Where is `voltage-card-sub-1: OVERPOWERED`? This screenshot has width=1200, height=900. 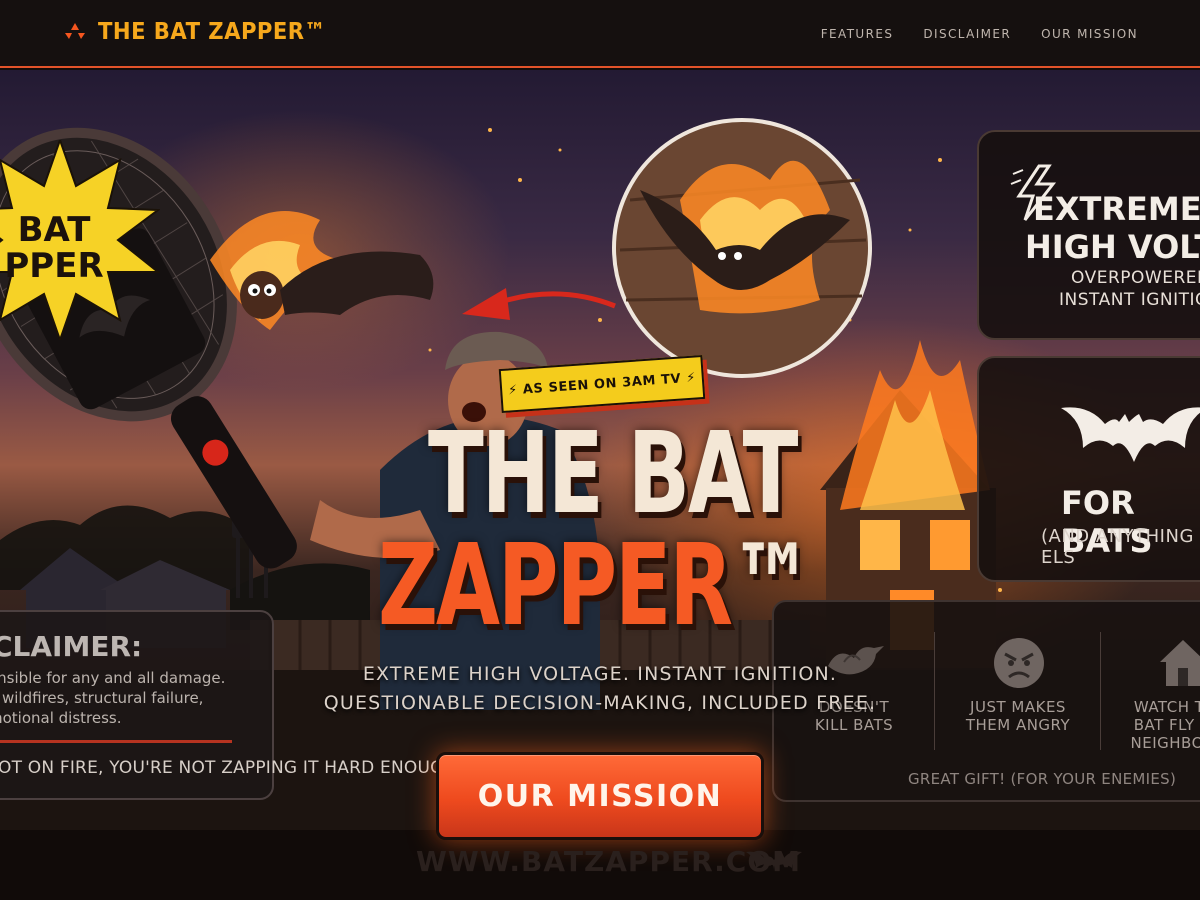 voltage-card-sub-1: OVERPOWERED is located at coordinates (1135, 278).